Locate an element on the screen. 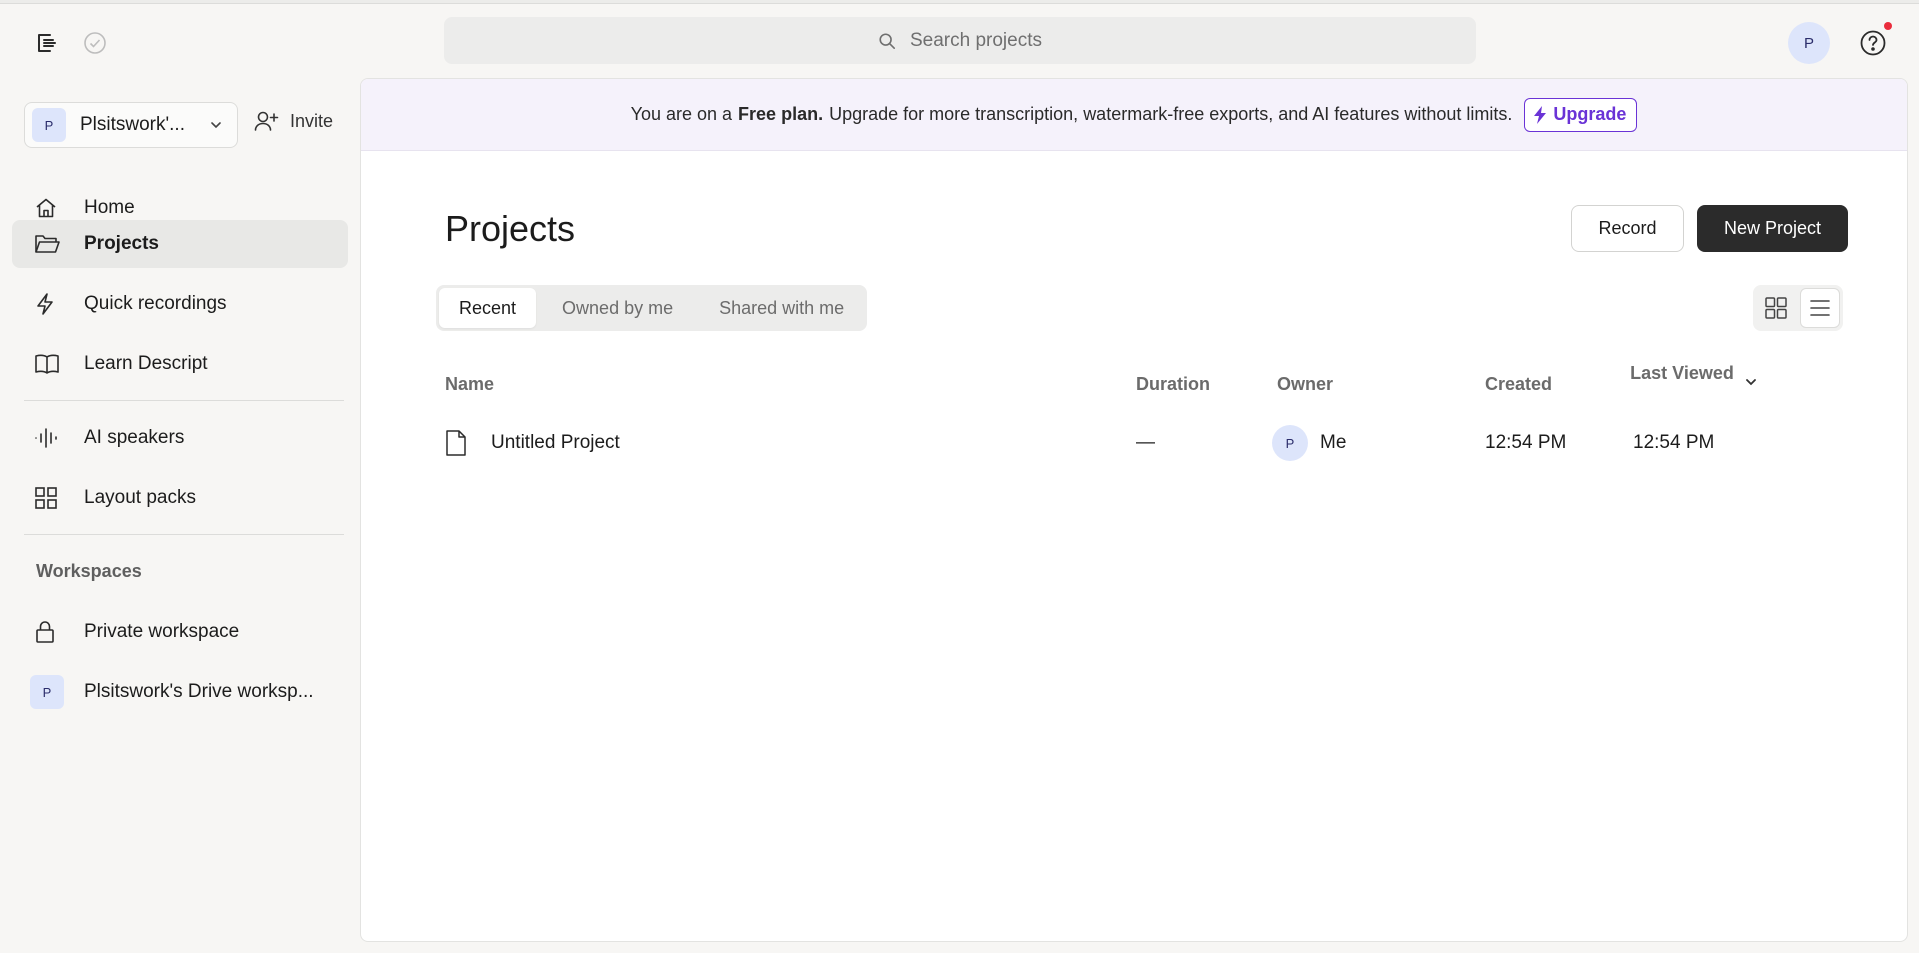 This screenshot has height=953, width=1919. search-bar: Search projects is located at coordinates (960, 40).